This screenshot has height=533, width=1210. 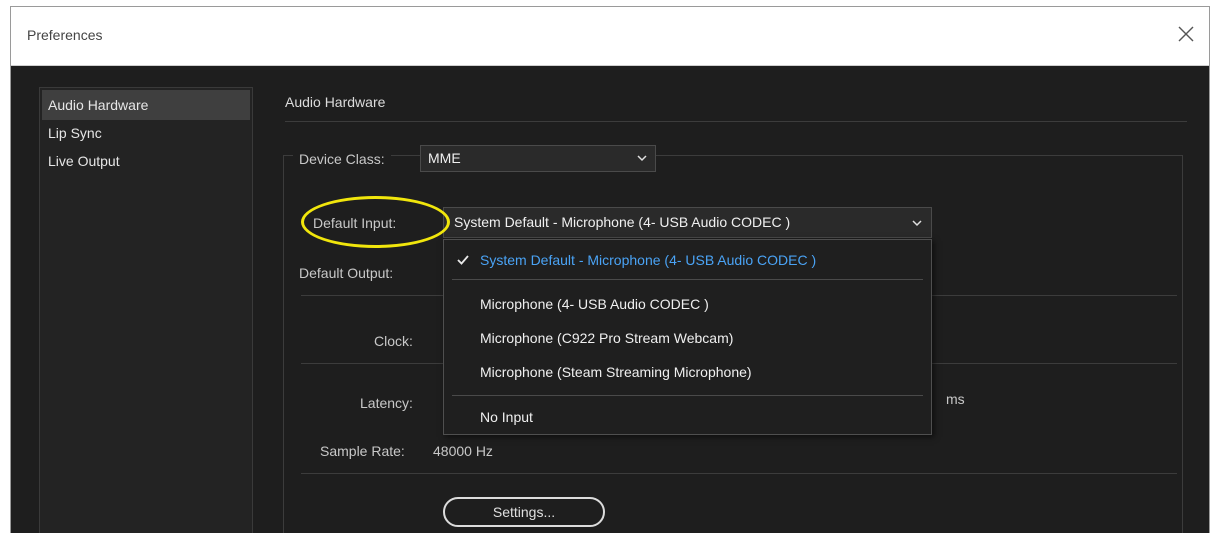 What do you see at coordinates (1186, 34) in the screenshot?
I see `close-icon` at bounding box center [1186, 34].